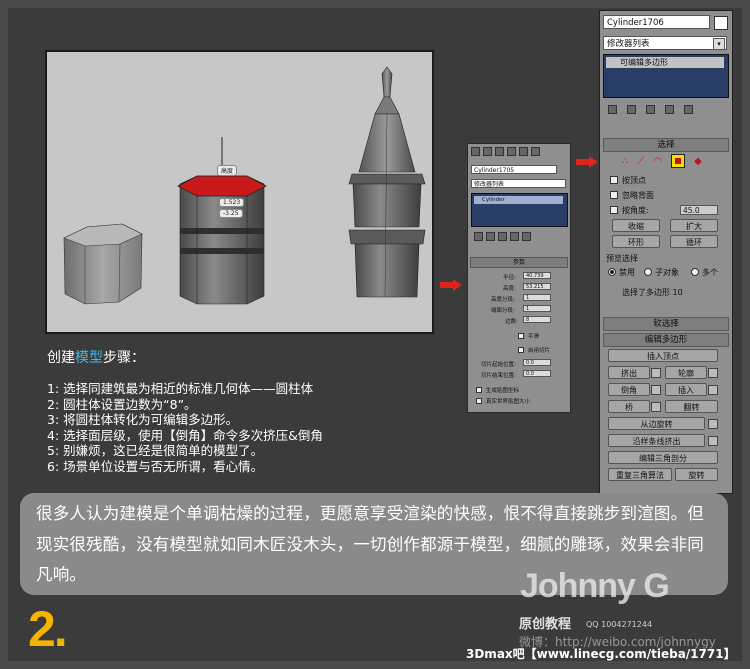 Image resolution: width=750 pixels, height=669 pixels. Describe the element at coordinates (499, 151) in the screenshot. I see `hierarchy-tab-icon` at that location.